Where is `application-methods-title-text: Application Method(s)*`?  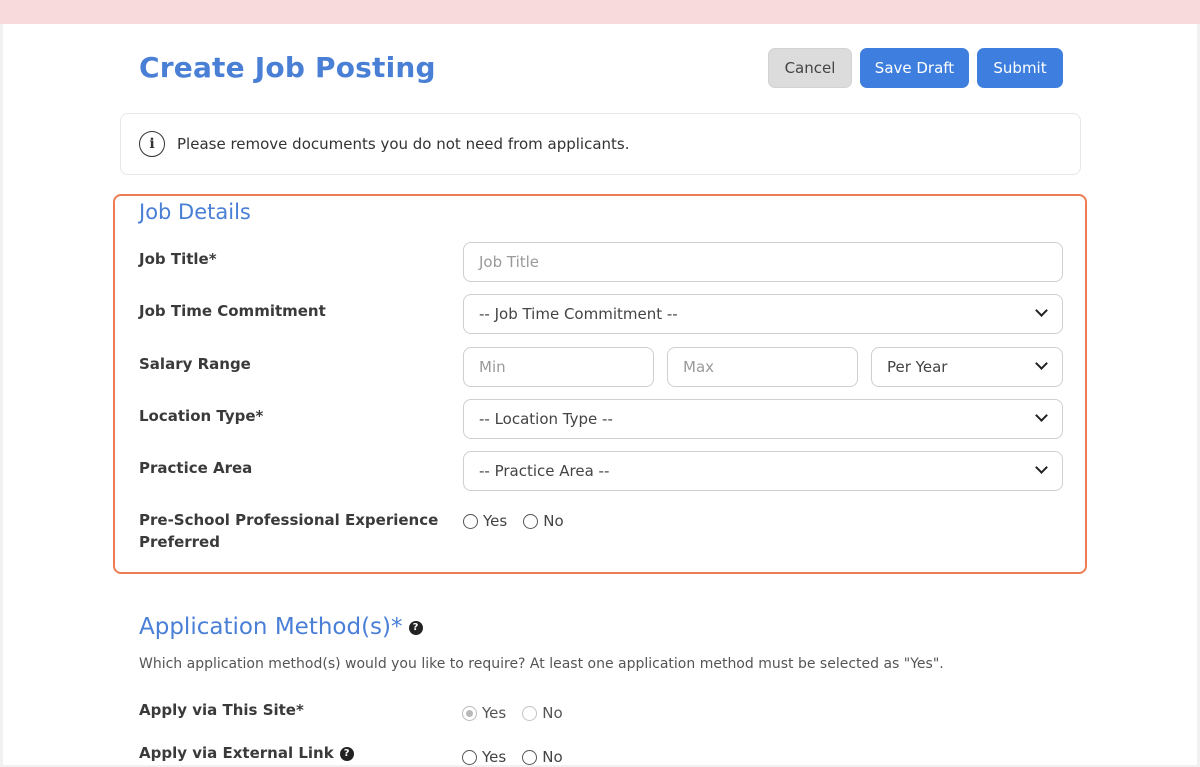
application-methods-title-text: Application Method(s)* is located at coordinates (271, 627).